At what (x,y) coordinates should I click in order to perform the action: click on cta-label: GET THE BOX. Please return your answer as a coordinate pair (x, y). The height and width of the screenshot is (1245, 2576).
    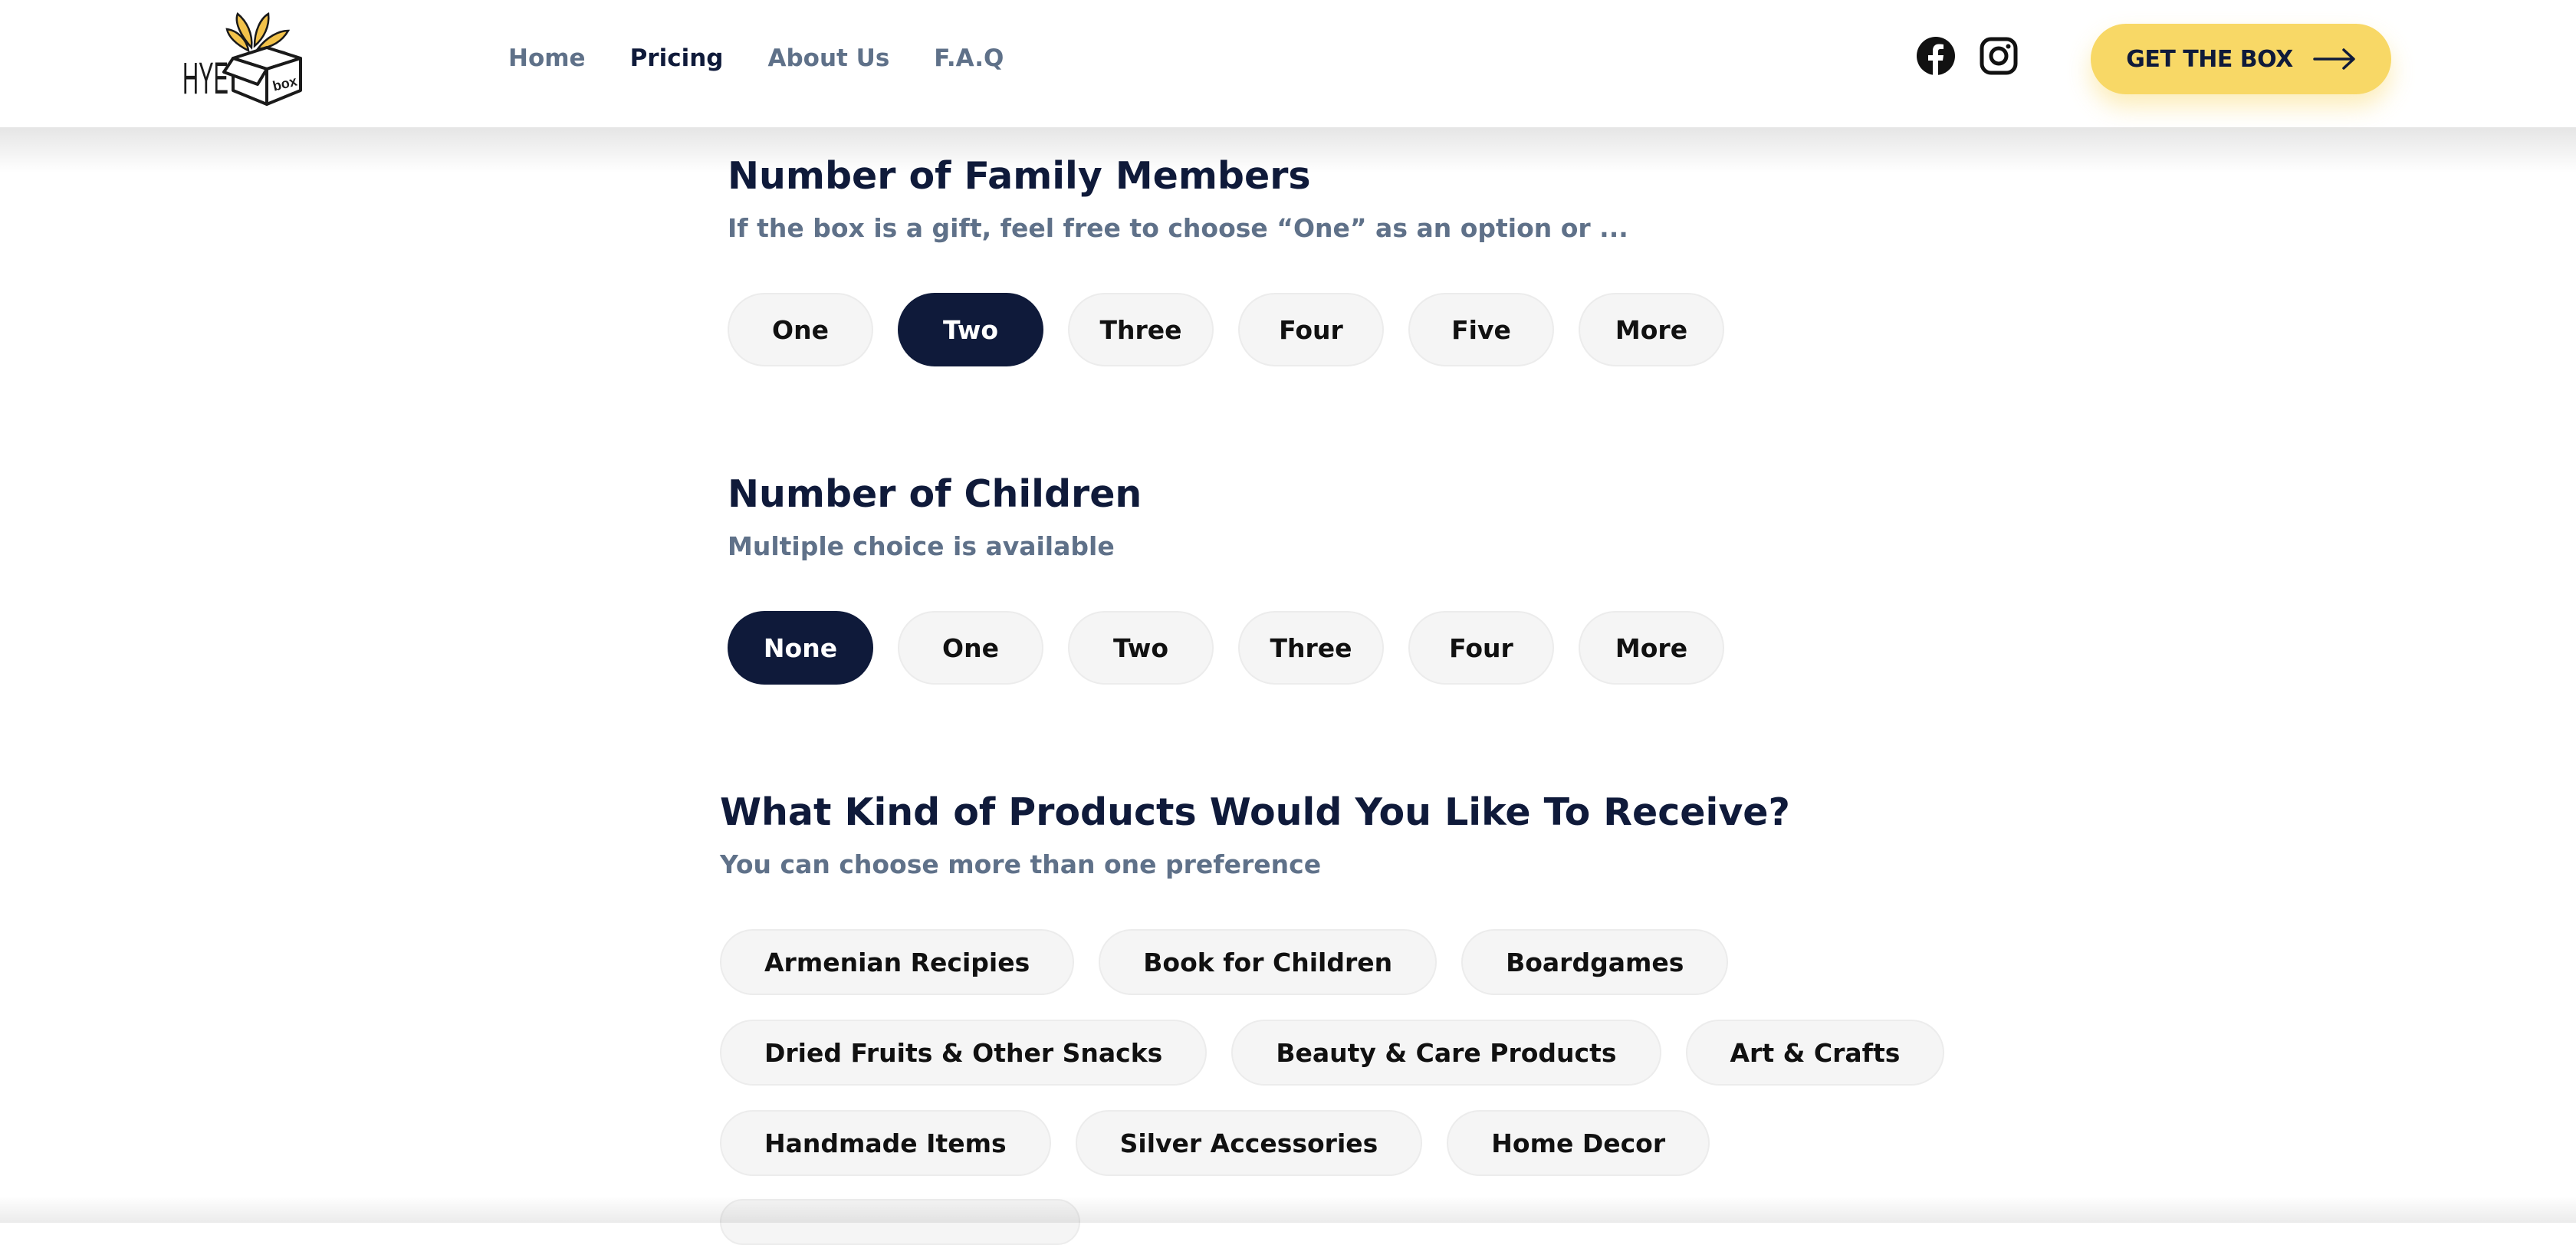
    Looking at the image, I should click on (2209, 59).